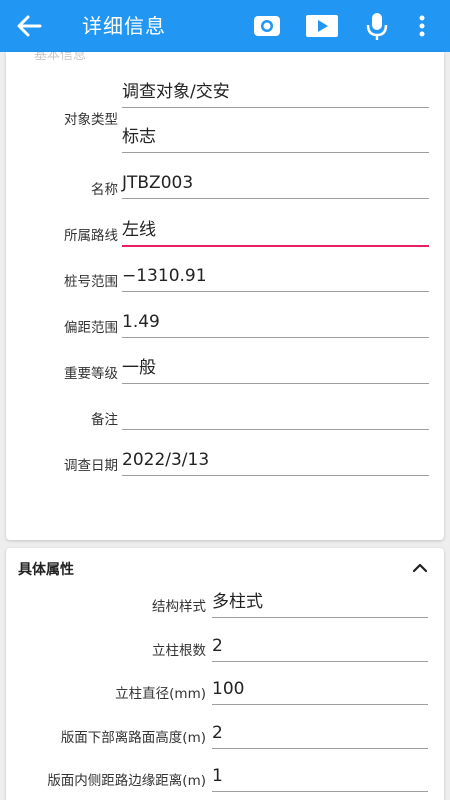 The height and width of the screenshot is (800, 450). I want to click on note-label: 备注, so click(104, 420).